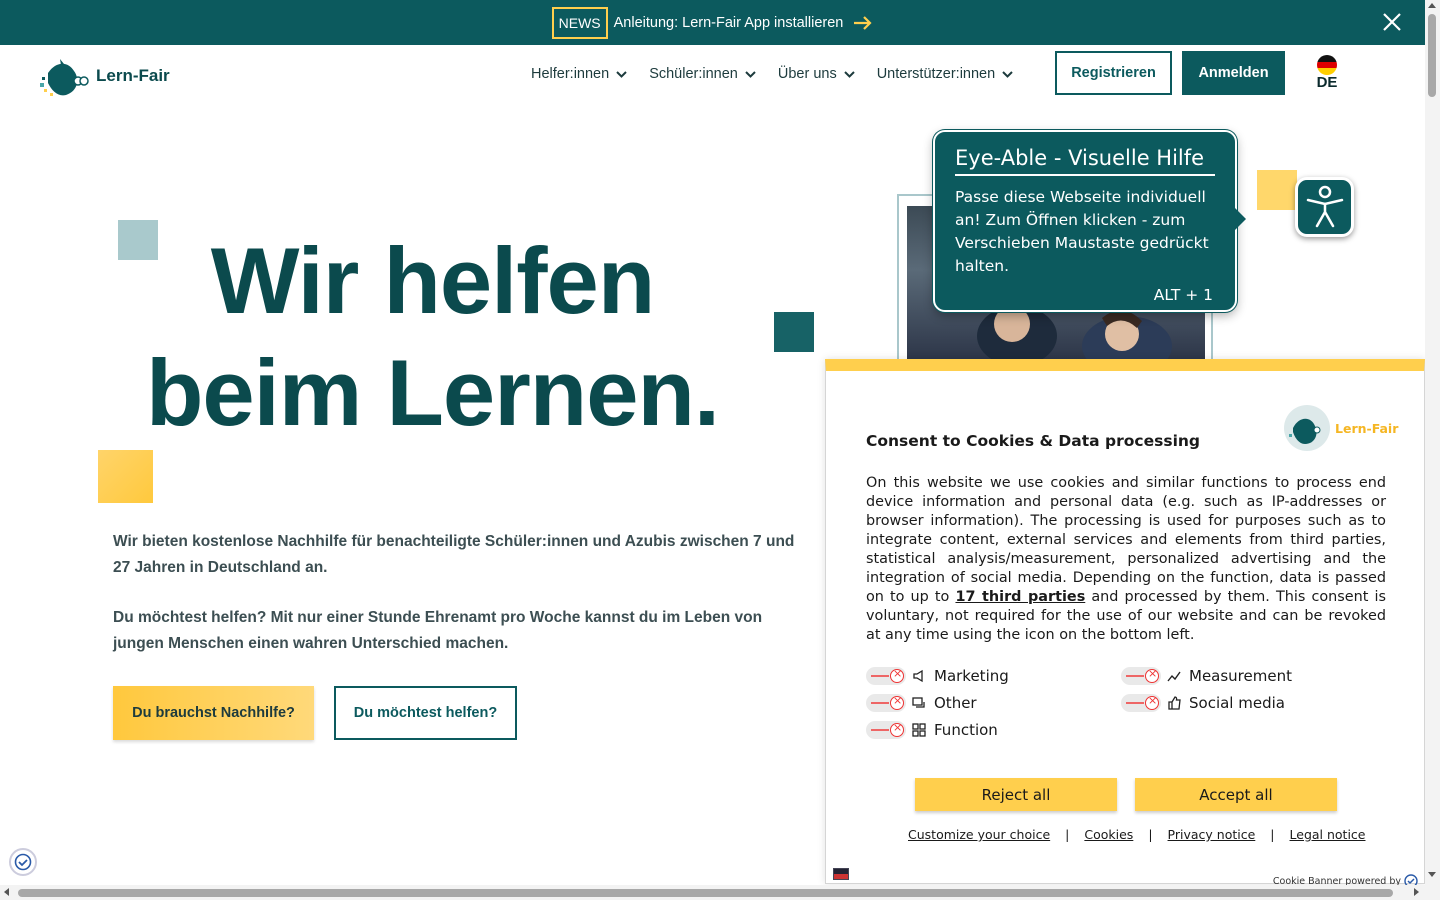 The image size is (1440, 900). What do you see at coordinates (1174, 676) in the screenshot?
I see `chart-line-icon` at bounding box center [1174, 676].